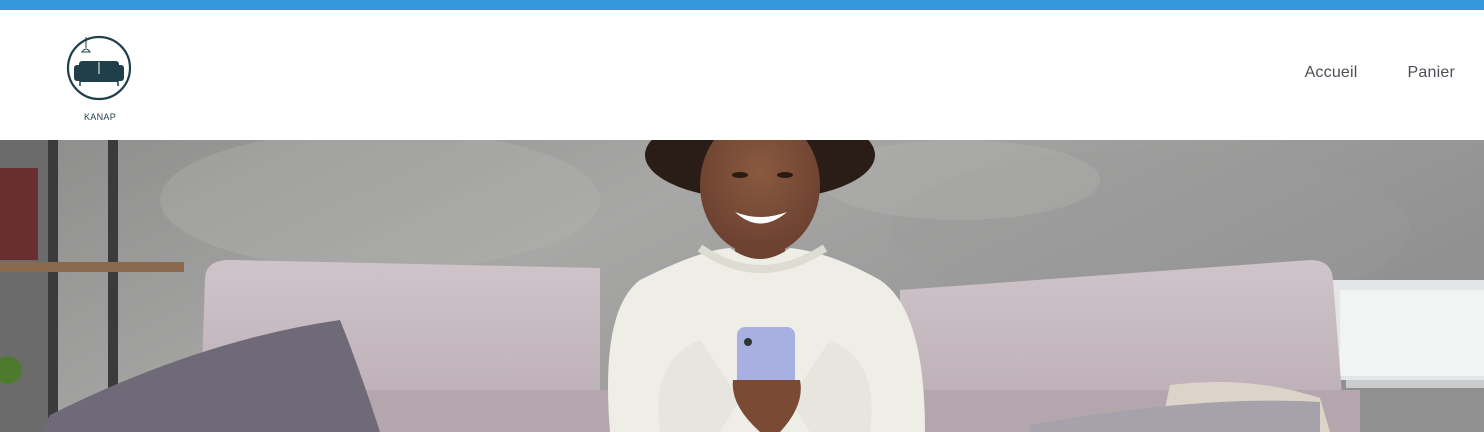  I want to click on logo-link: KANAP, so click(100, 80).